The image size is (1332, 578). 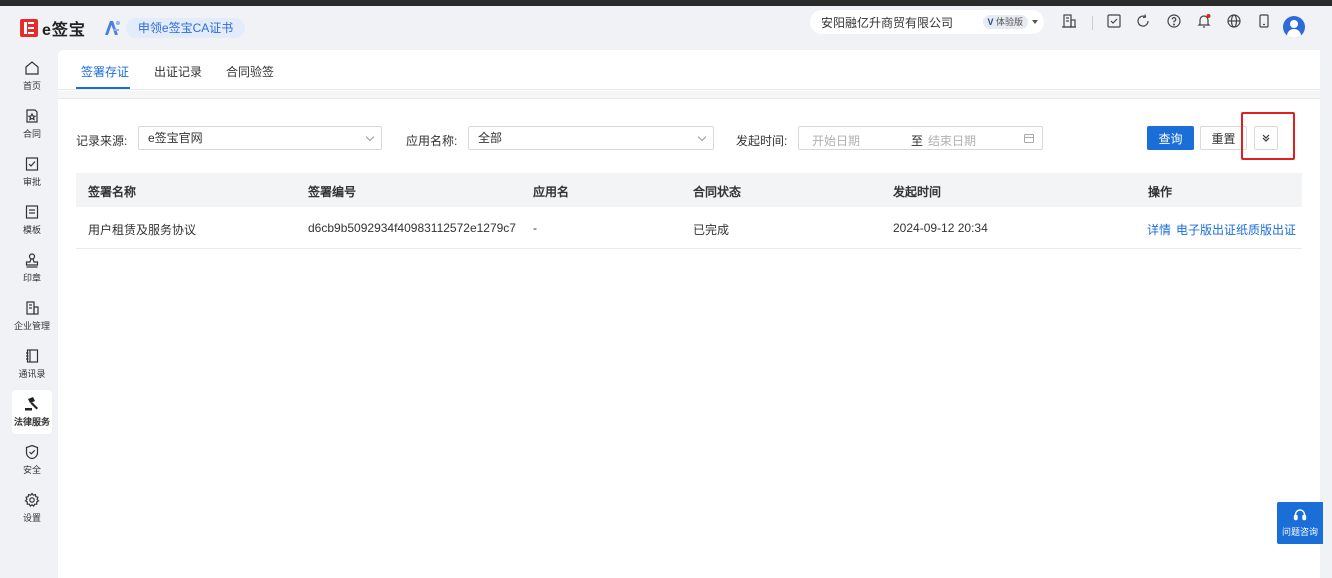 I want to click on app-select-value: 全部, so click(x=490, y=138).